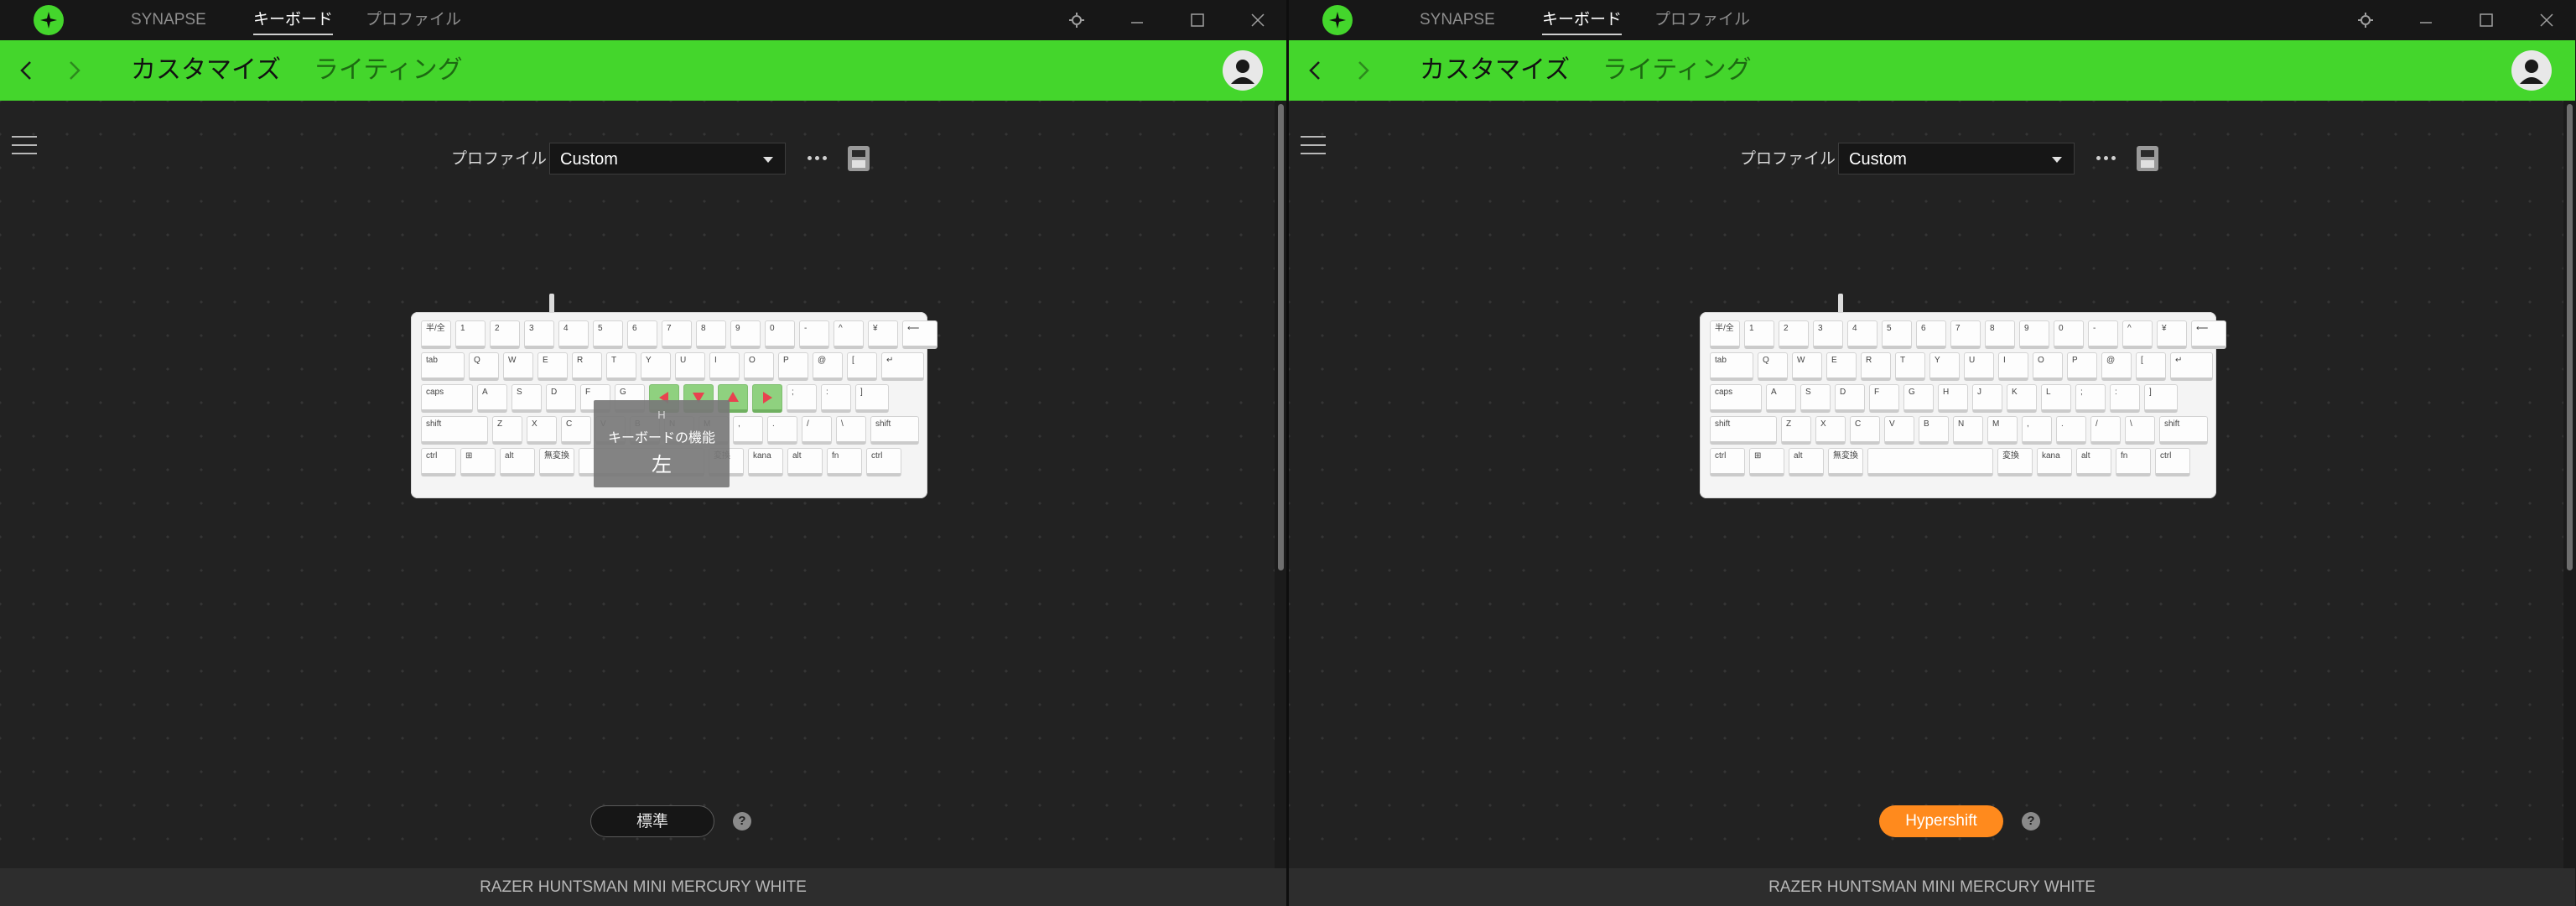 The height and width of the screenshot is (906, 2576). What do you see at coordinates (667, 158) in the screenshot?
I see `profile-dropdown: Custom` at bounding box center [667, 158].